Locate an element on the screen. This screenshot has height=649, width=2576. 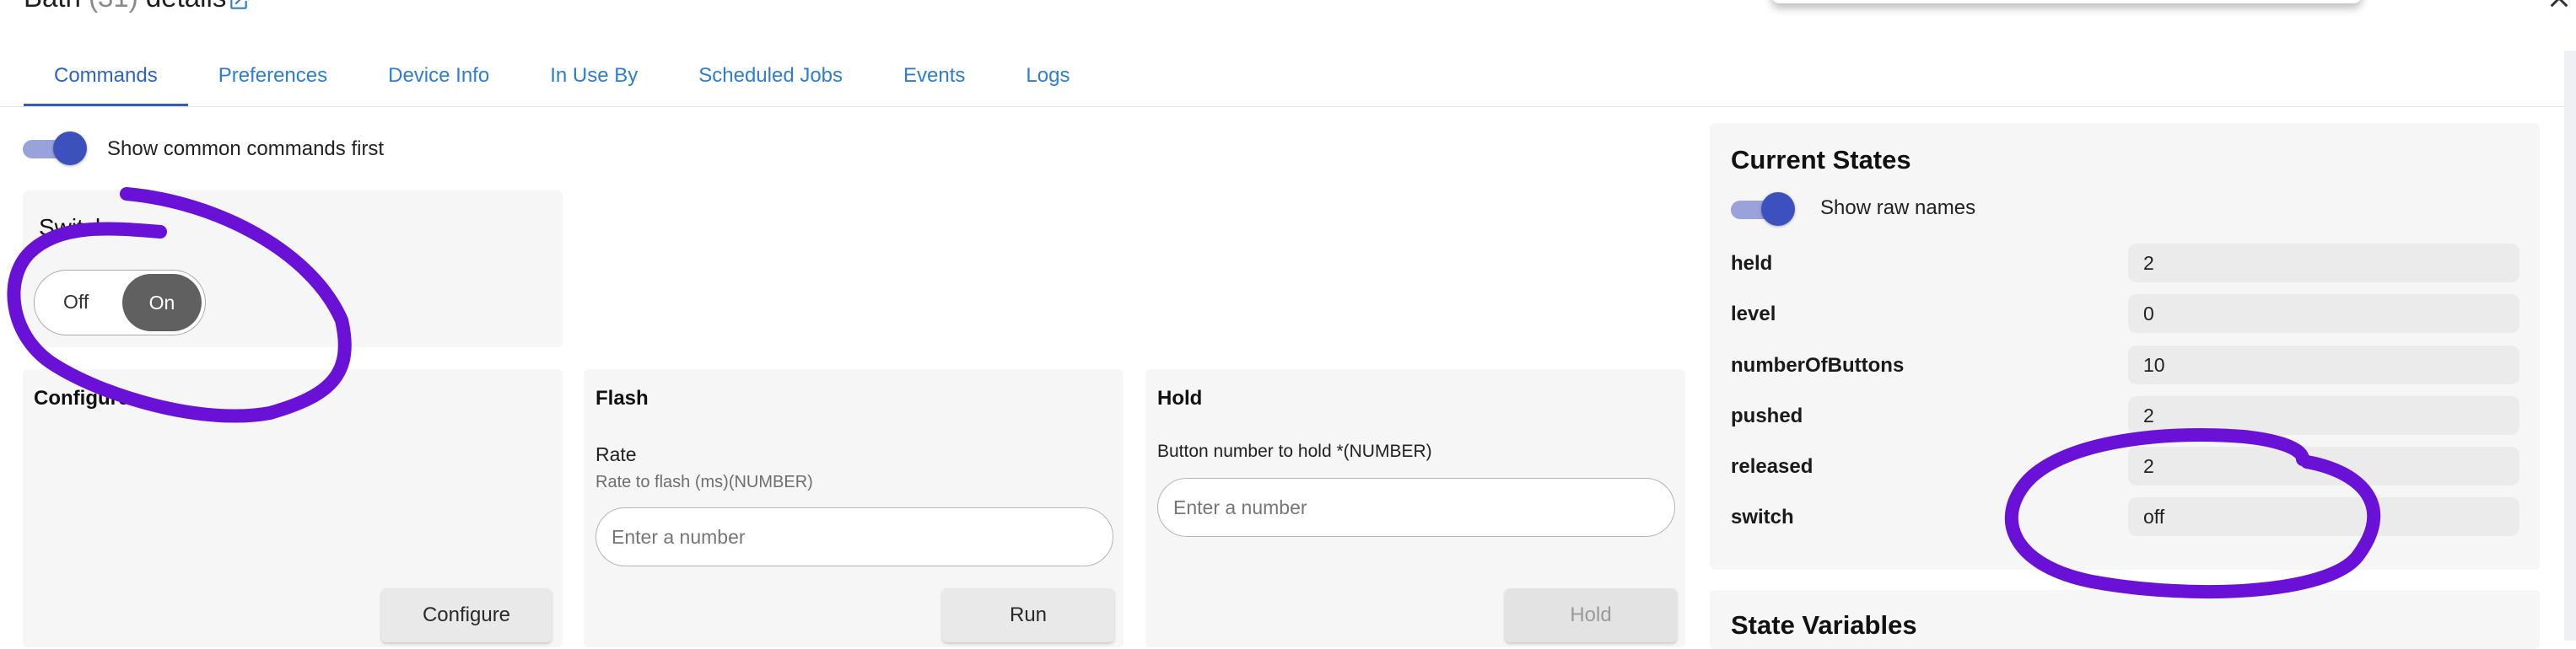
tabs-divider is located at coordinates (1282, 106).